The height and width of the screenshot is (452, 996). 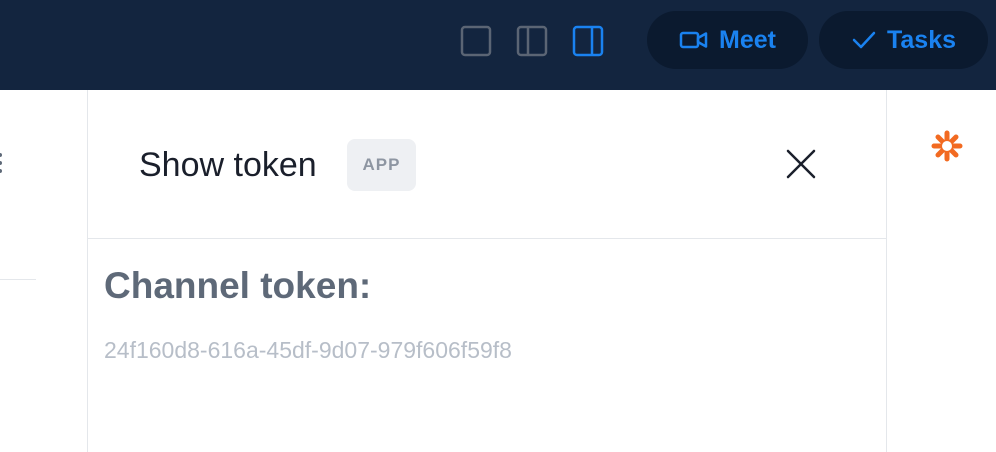 I want to click on split-right-pane-icon, so click(x=588, y=41).